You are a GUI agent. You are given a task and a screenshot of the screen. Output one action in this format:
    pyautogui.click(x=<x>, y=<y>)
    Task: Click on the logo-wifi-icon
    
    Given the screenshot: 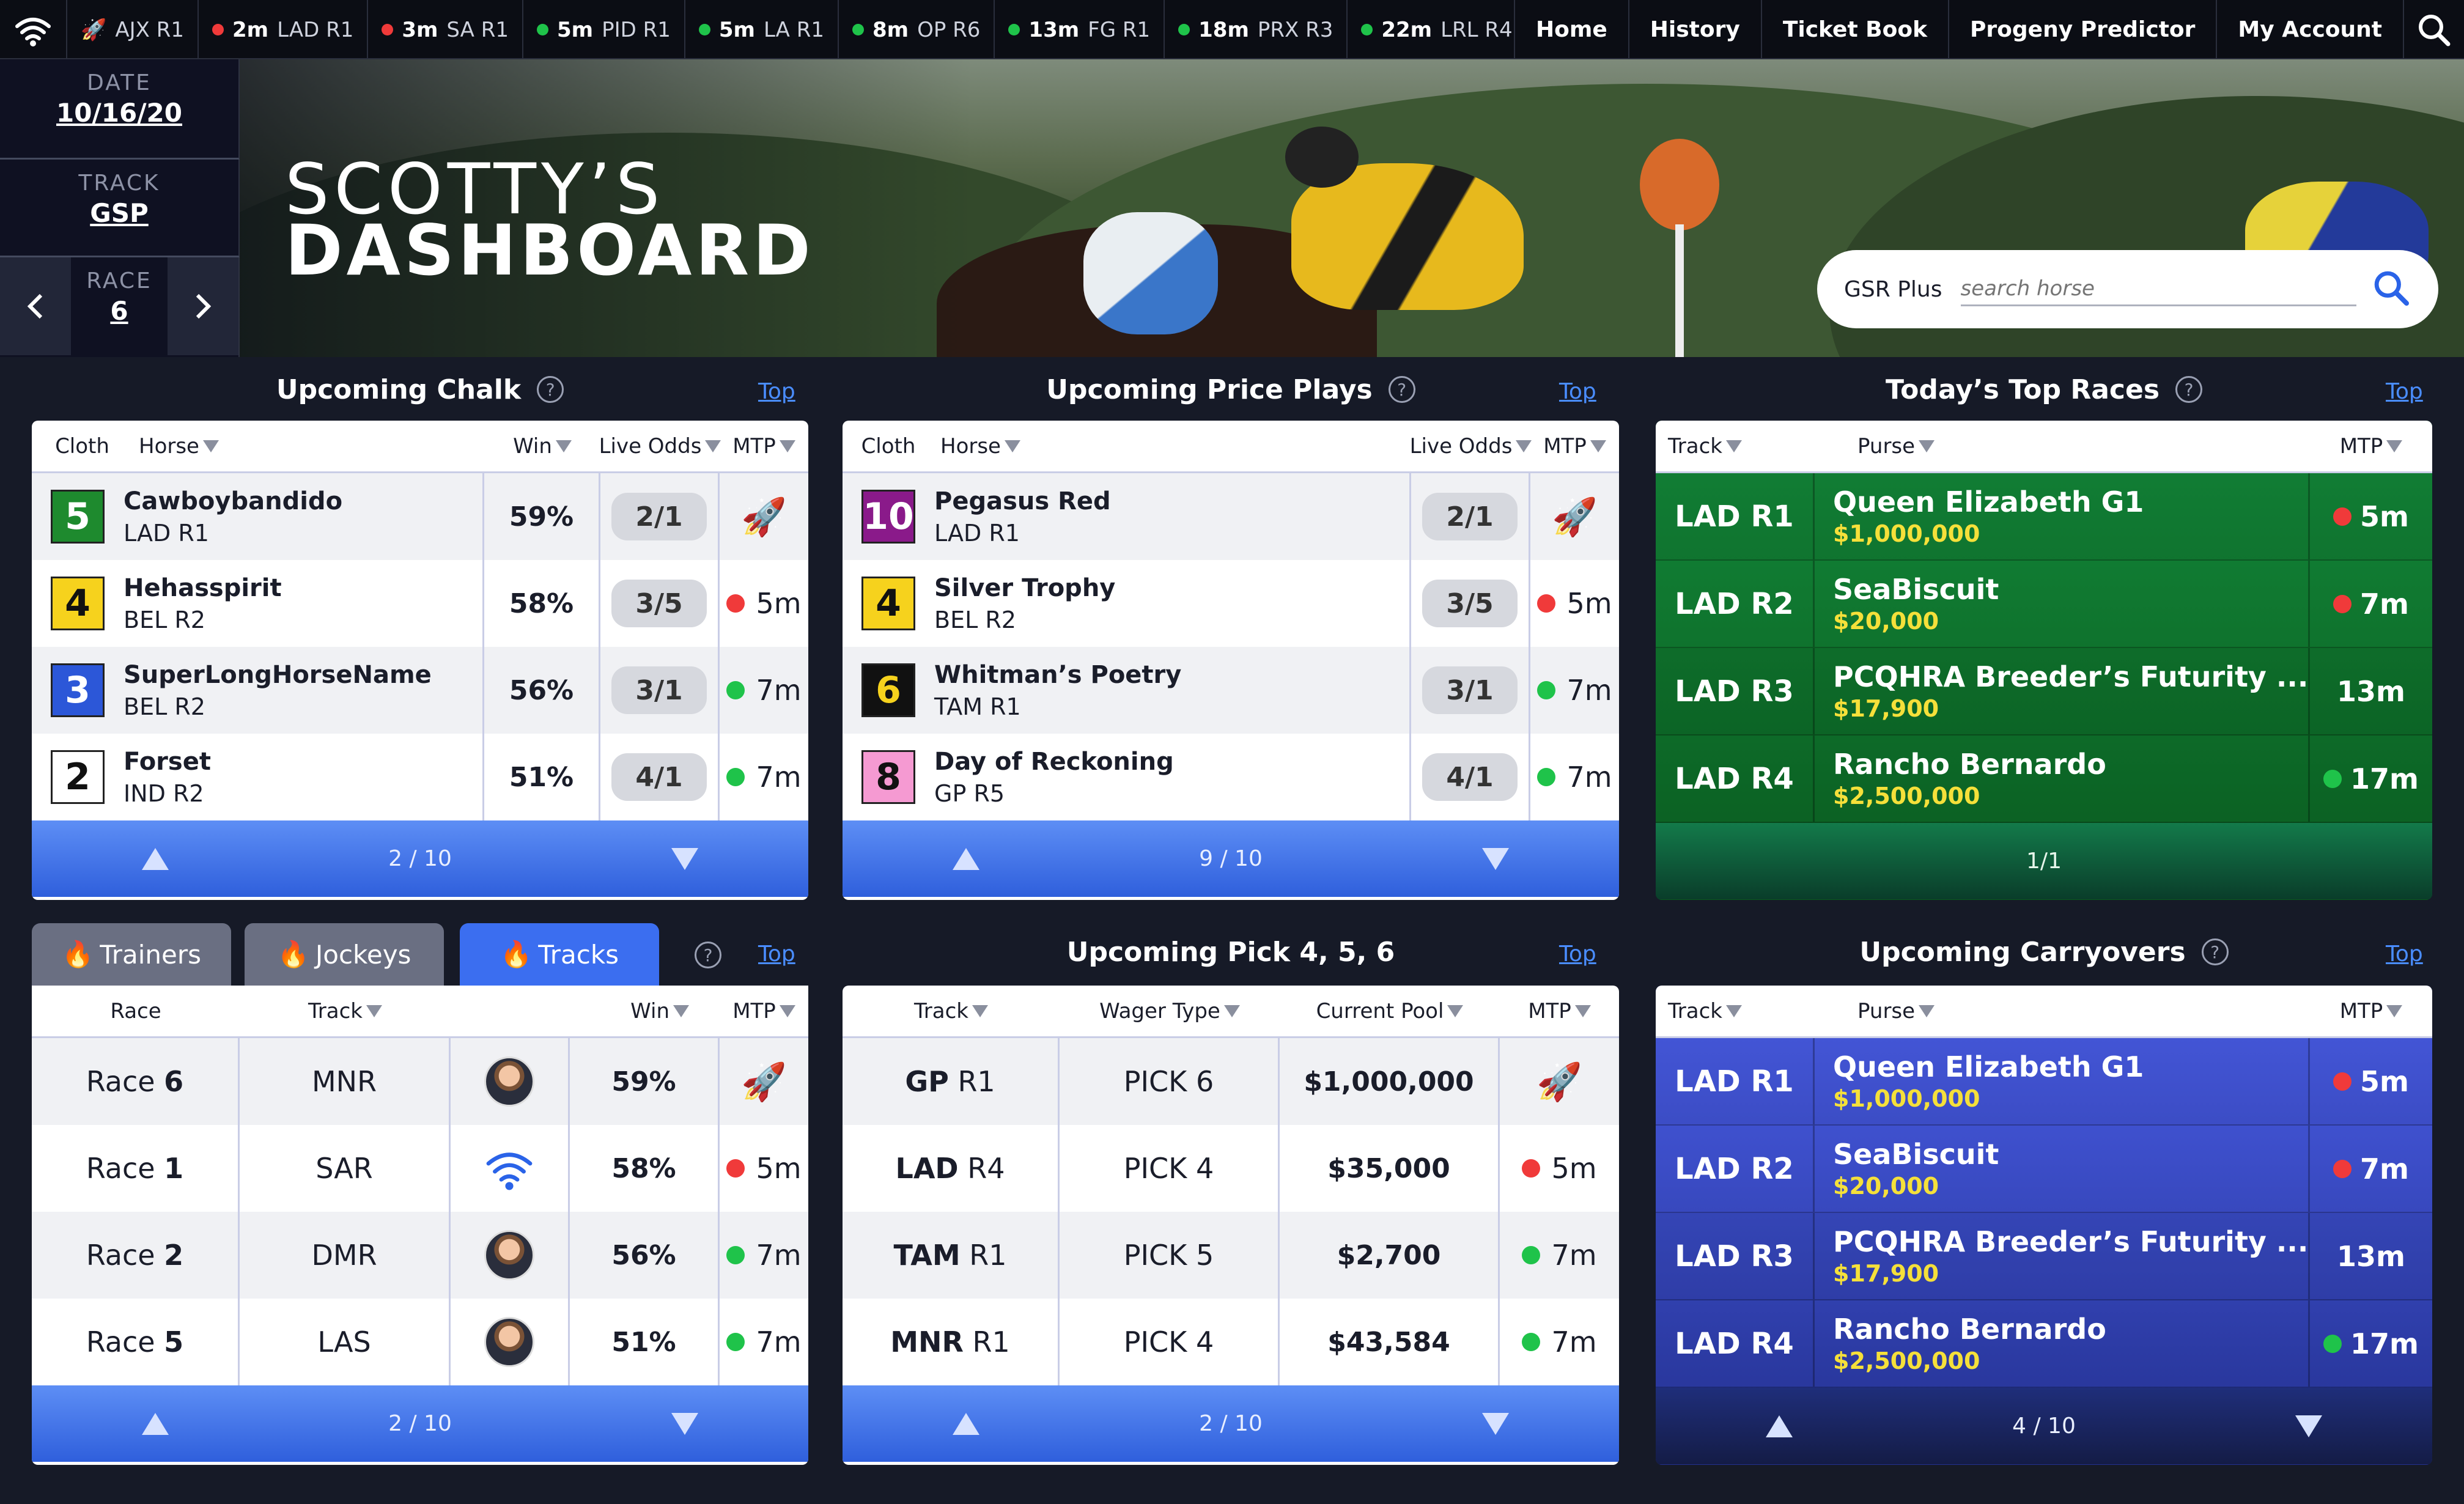 What is the action you would take?
    pyautogui.click(x=34, y=29)
    